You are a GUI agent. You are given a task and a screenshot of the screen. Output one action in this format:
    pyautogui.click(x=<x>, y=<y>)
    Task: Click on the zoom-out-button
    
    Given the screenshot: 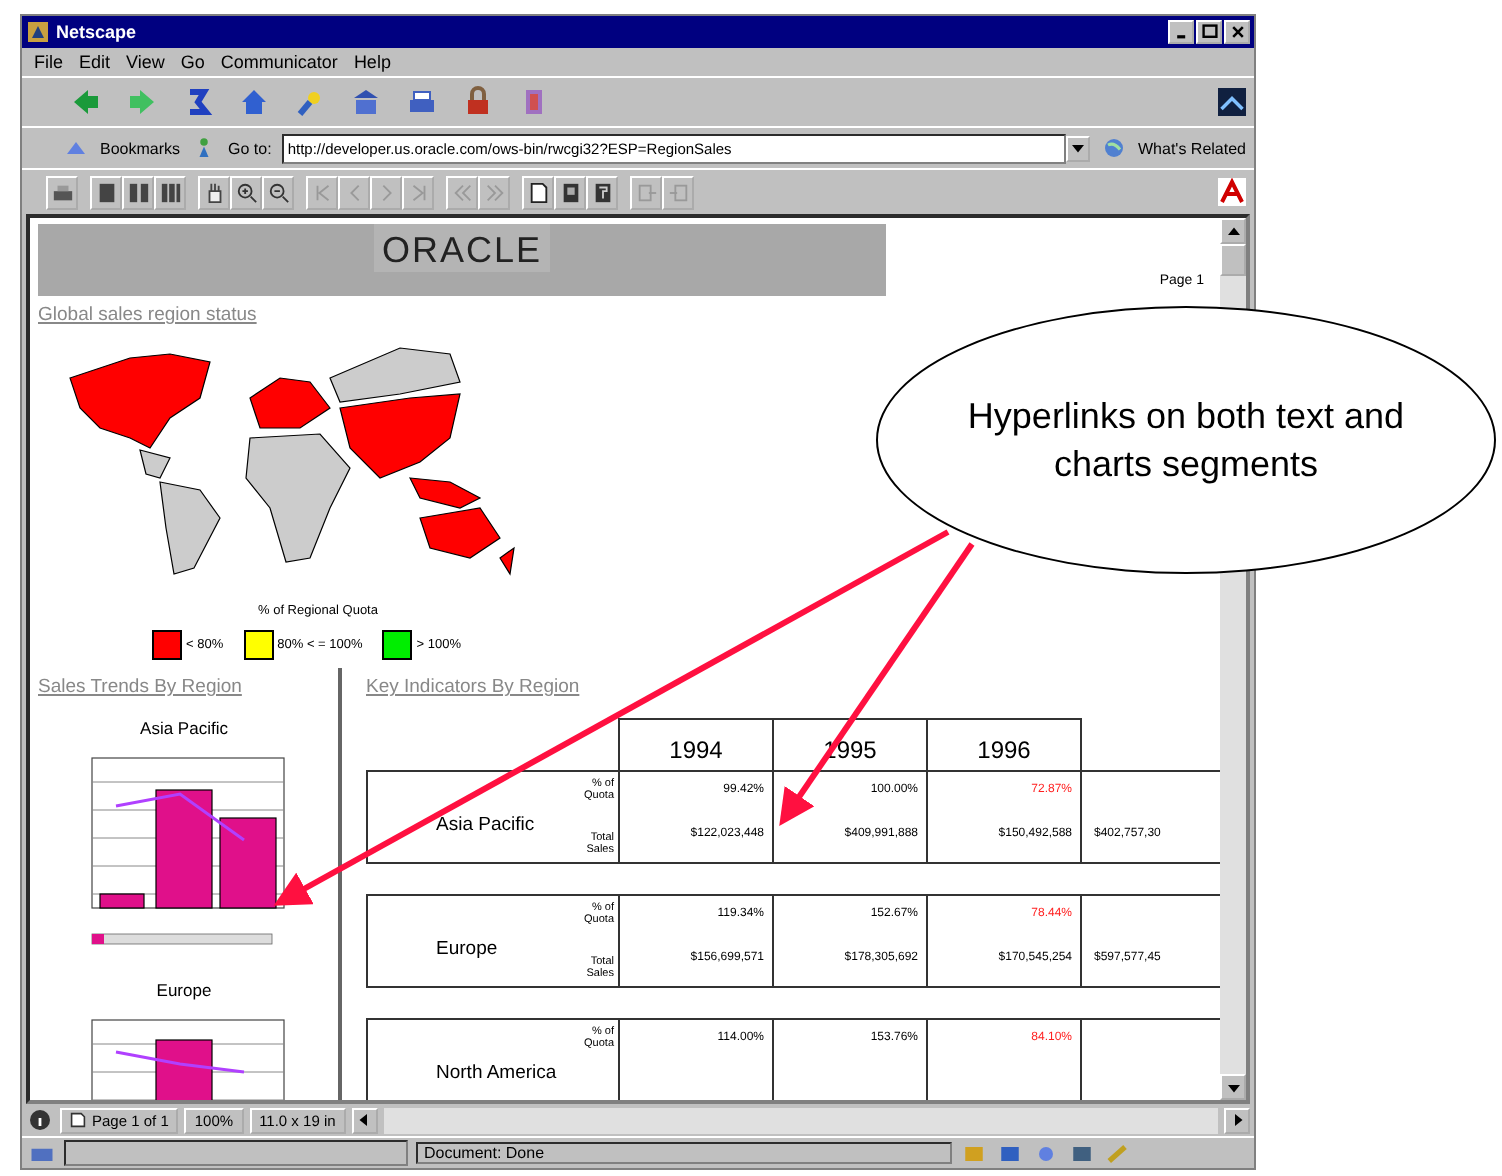 What is the action you would take?
    pyautogui.click(x=278, y=192)
    